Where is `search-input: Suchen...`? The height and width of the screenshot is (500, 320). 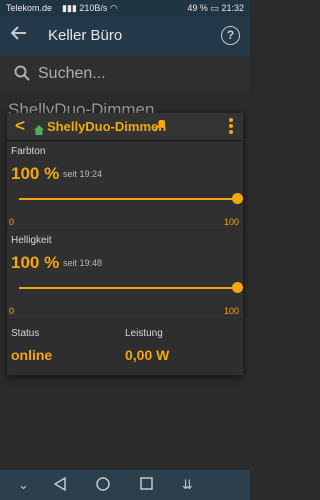
search-input: Suchen... is located at coordinates (72, 74).